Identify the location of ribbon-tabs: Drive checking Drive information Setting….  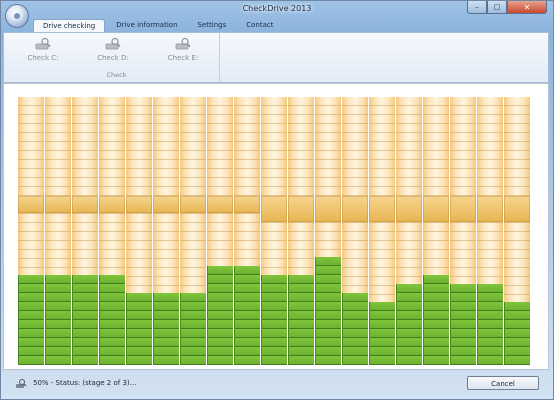
(158, 26).